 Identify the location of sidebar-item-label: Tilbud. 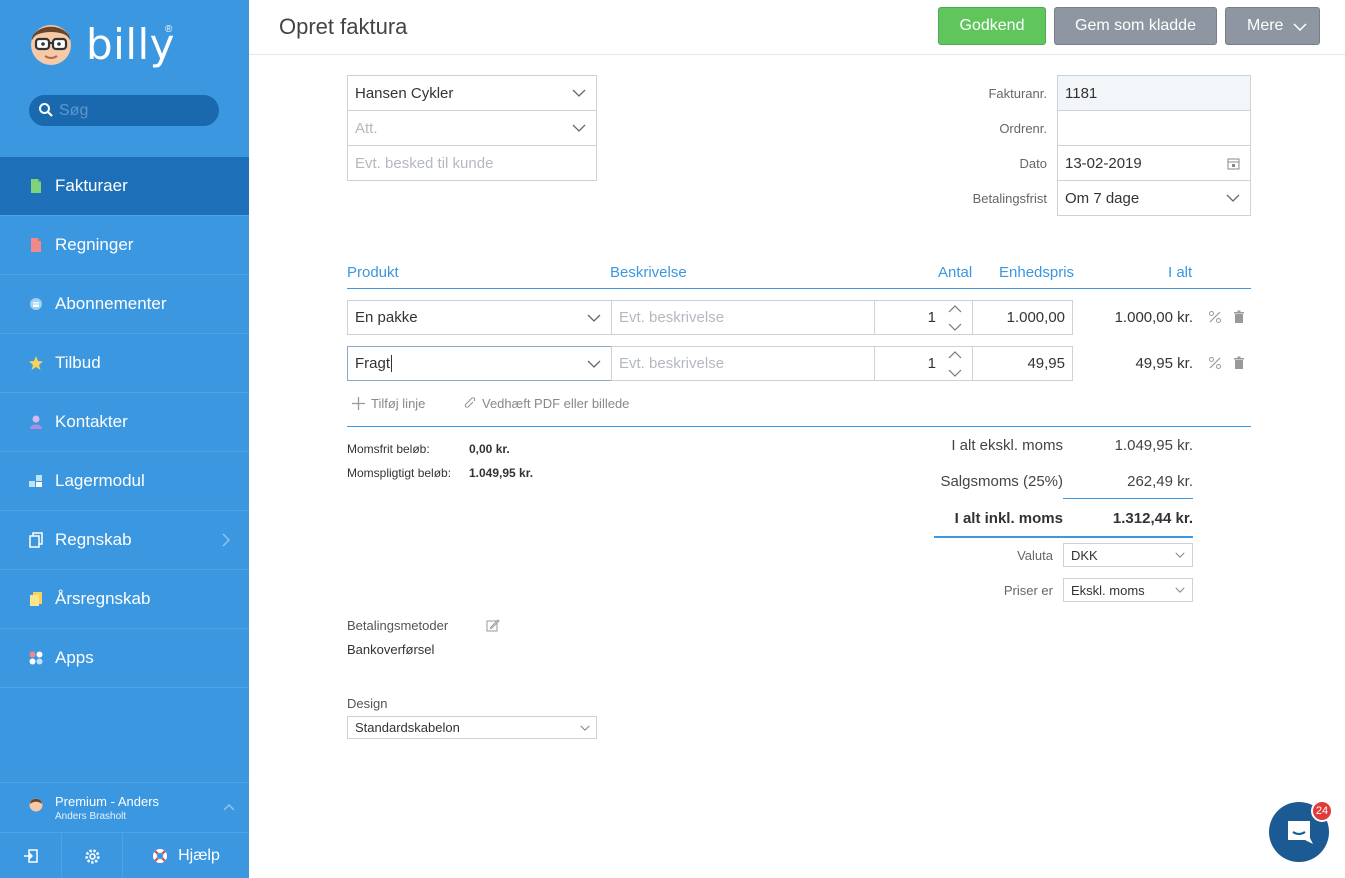
(78, 362).